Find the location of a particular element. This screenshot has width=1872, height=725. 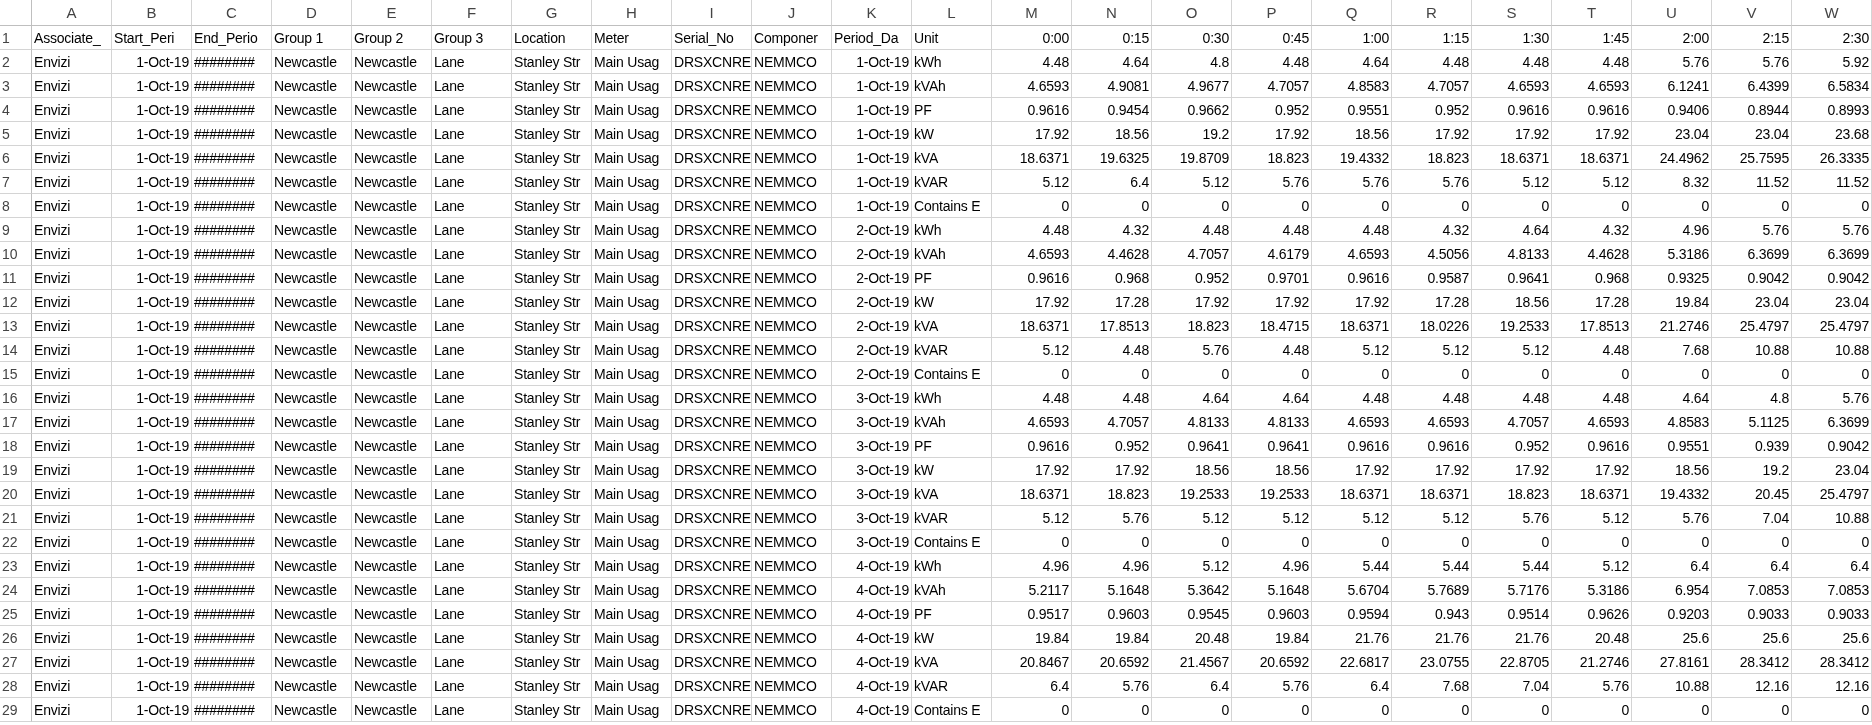

column-header: P is located at coordinates (1272, 13).